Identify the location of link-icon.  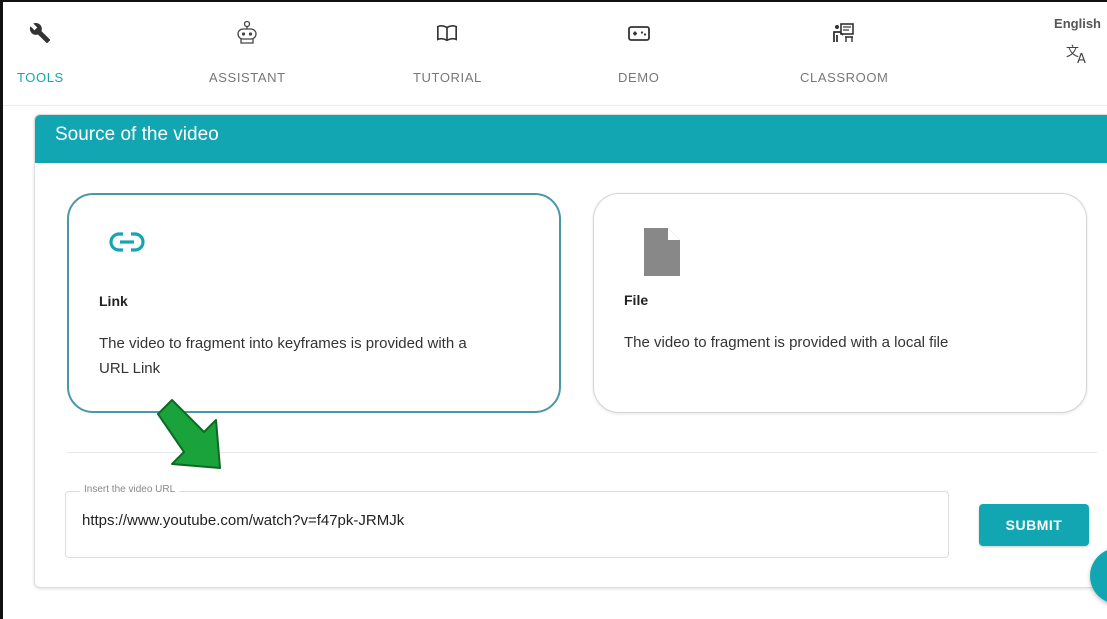
(127, 244).